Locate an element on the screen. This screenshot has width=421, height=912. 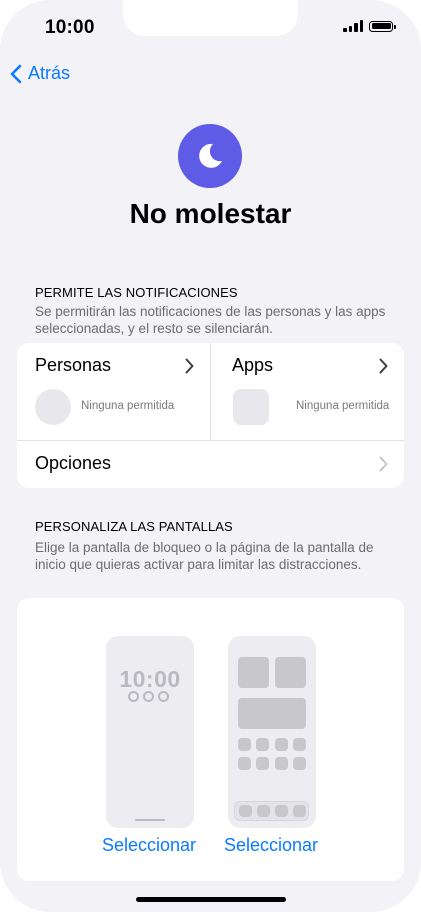
signal-icon is located at coordinates (353, 26).